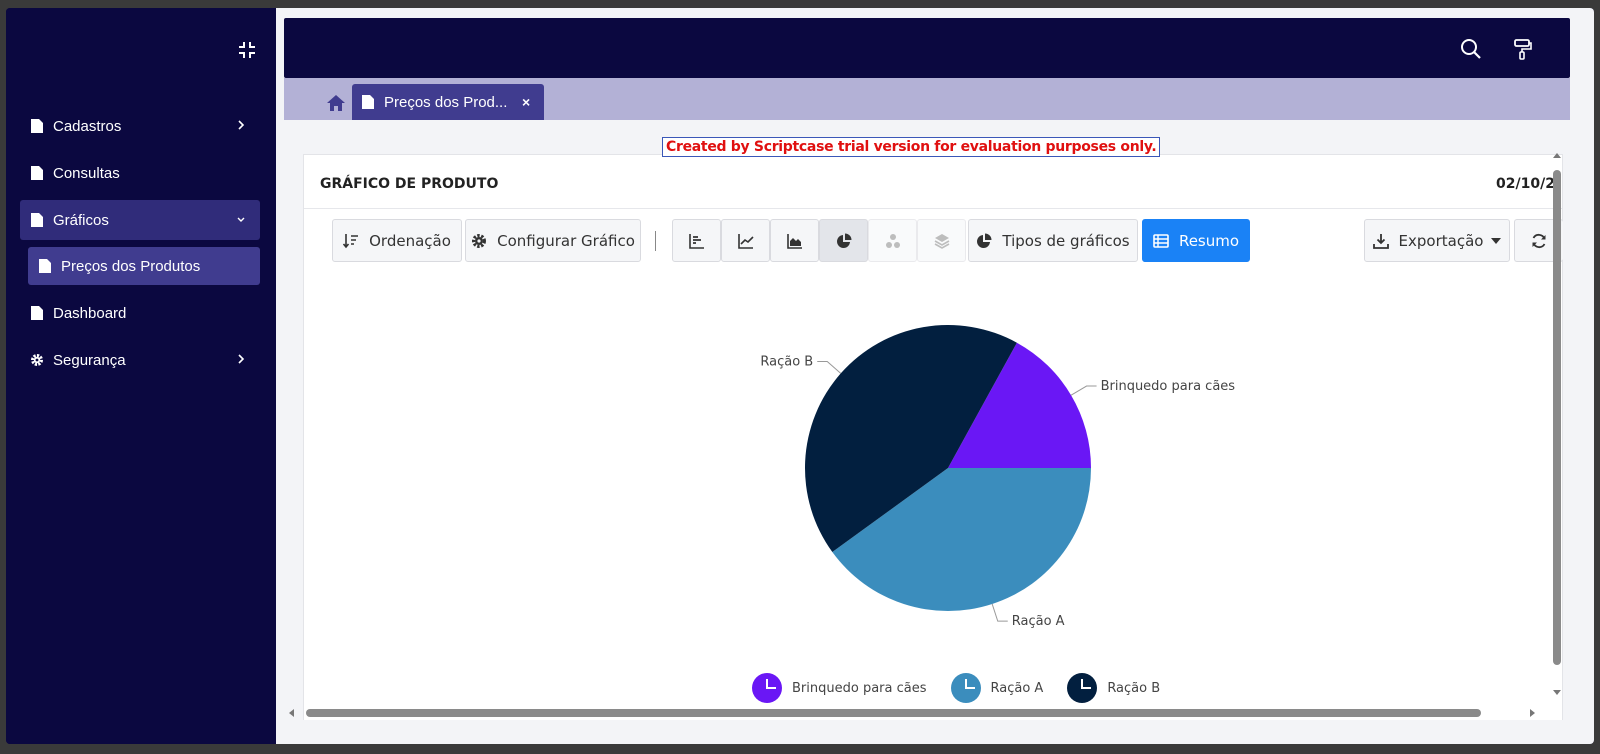 This screenshot has height=754, width=1600. I want to click on caret-down-icon, so click(1496, 240).